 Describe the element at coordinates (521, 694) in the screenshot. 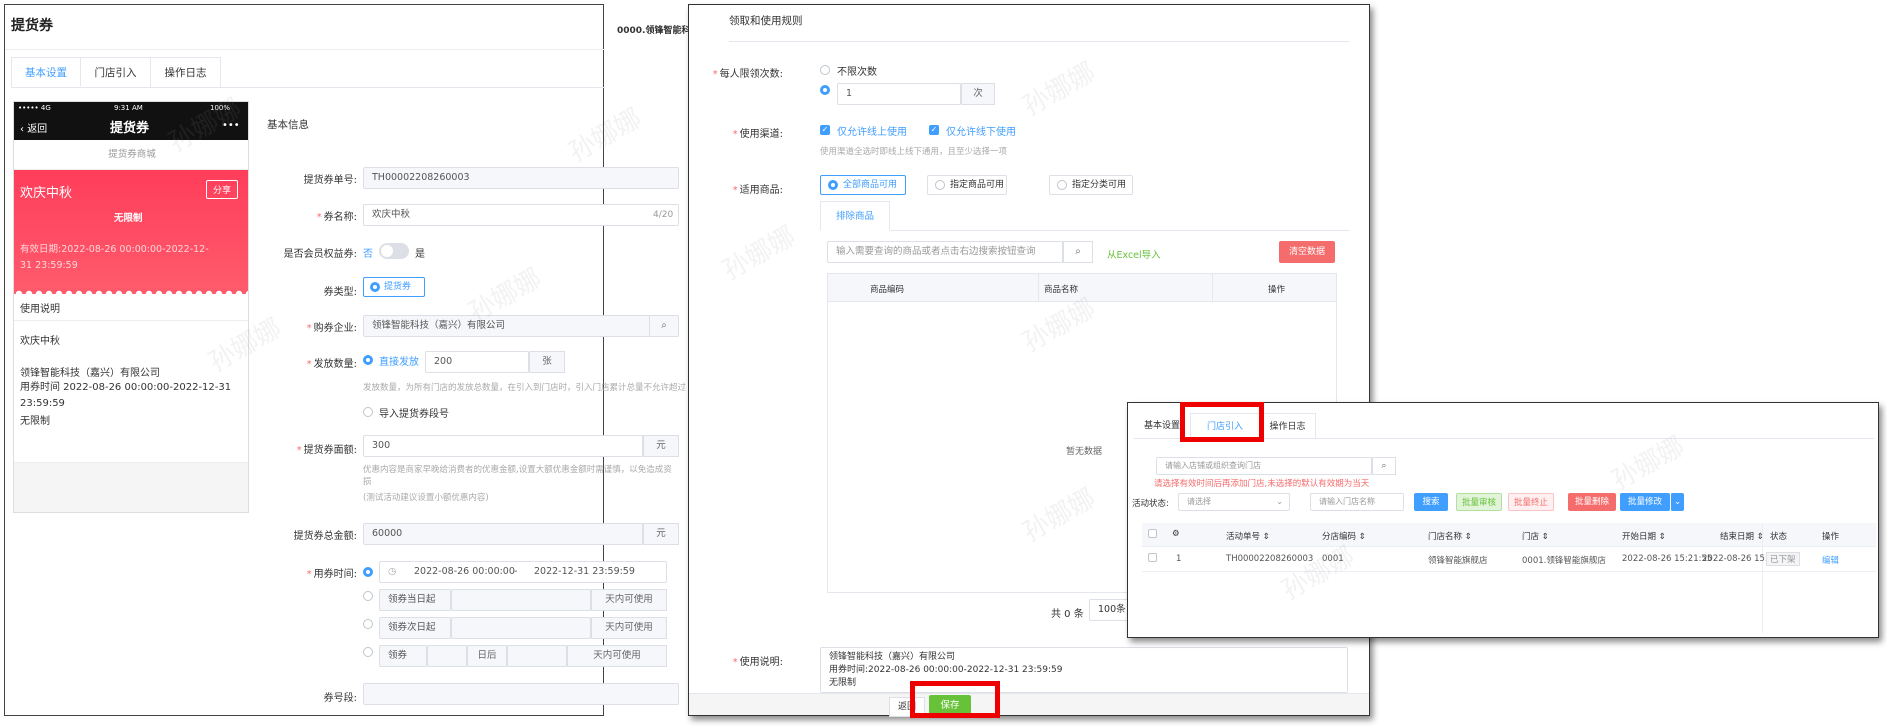

I see `segment-field` at that location.